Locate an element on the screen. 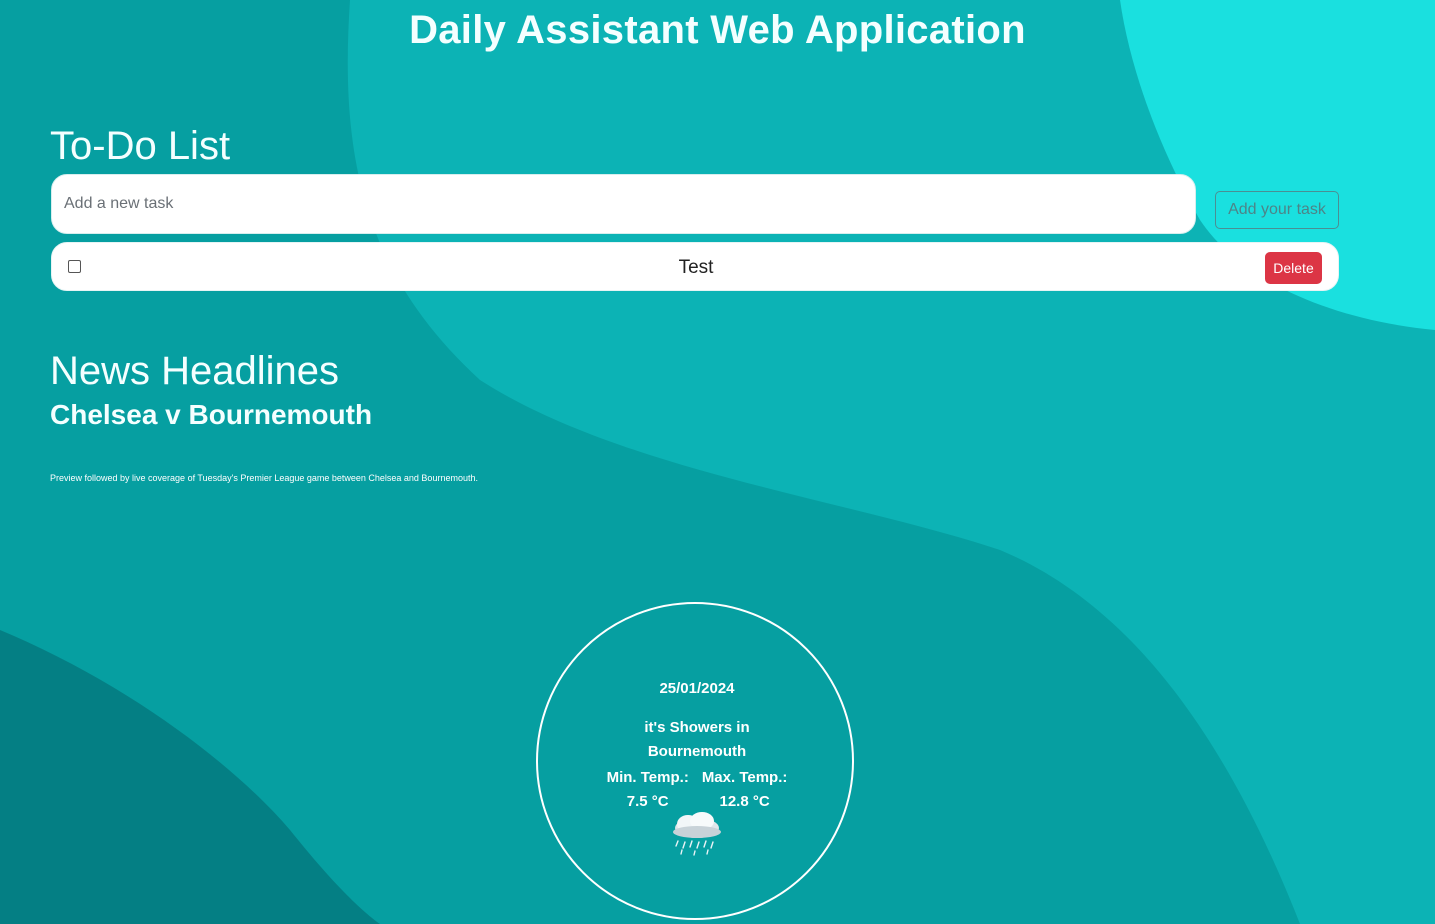  showers-cloud-icon is located at coordinates (697, 834).